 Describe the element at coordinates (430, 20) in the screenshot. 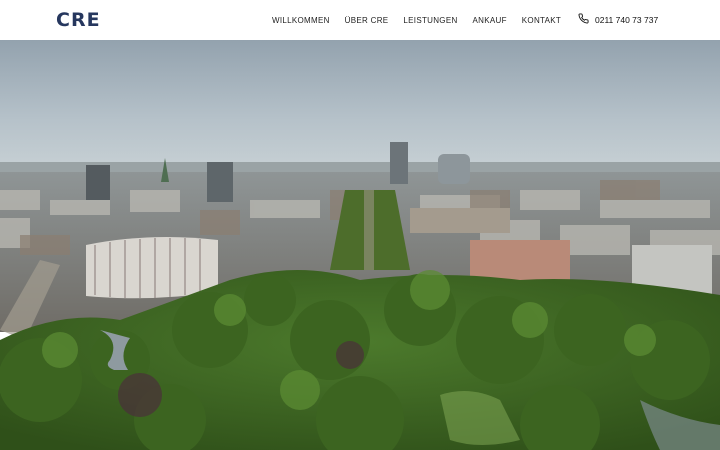

I see `nav-item-leistungen: LEISTUNGEN` at that location.